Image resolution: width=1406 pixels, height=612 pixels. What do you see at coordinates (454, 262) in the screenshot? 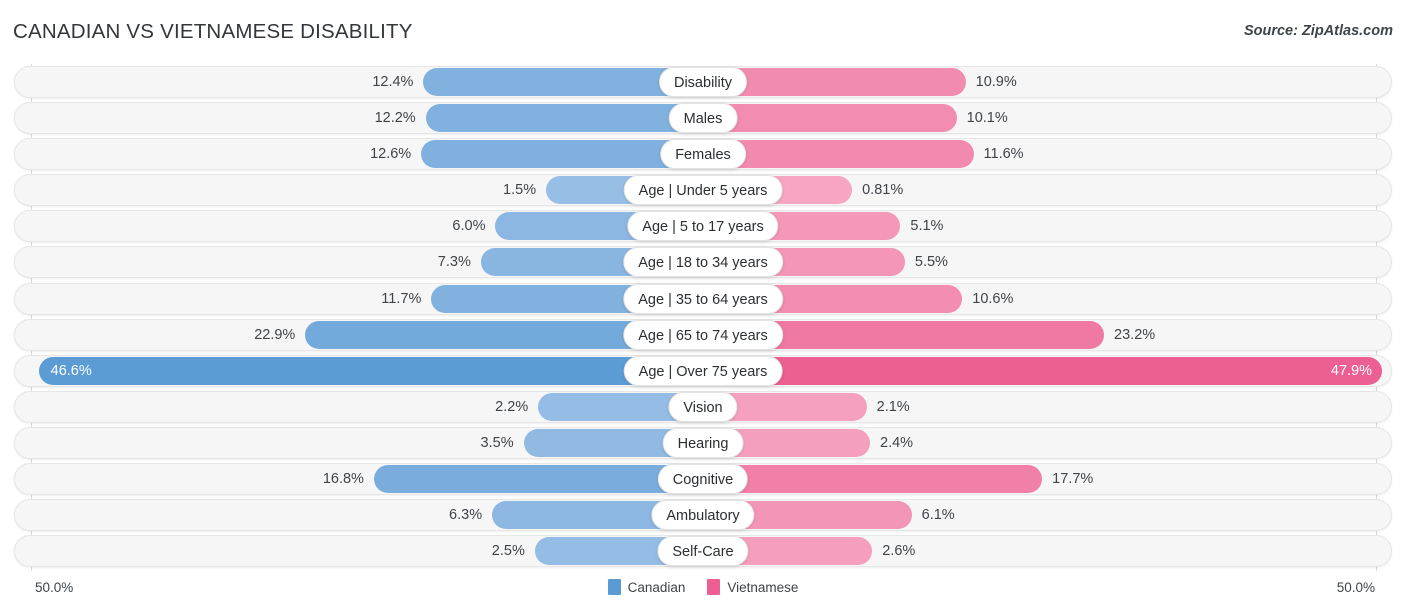
I see `value-label-canadian: 7.3%` at bounding box center [454, 262].